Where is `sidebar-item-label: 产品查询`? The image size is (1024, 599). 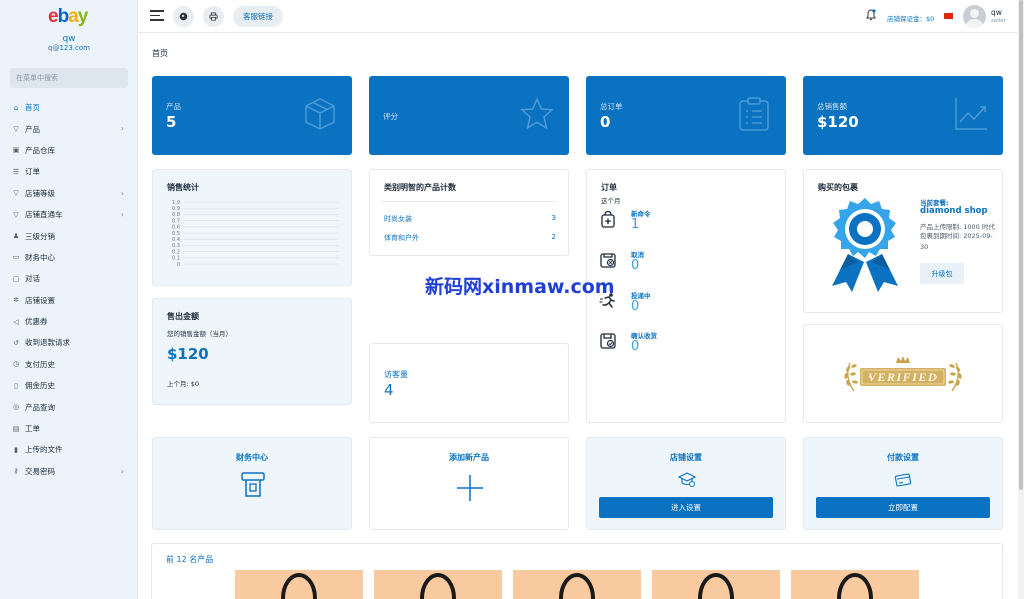 sidebar-item-label: 产品查询 is located at coordinates (40, 407).